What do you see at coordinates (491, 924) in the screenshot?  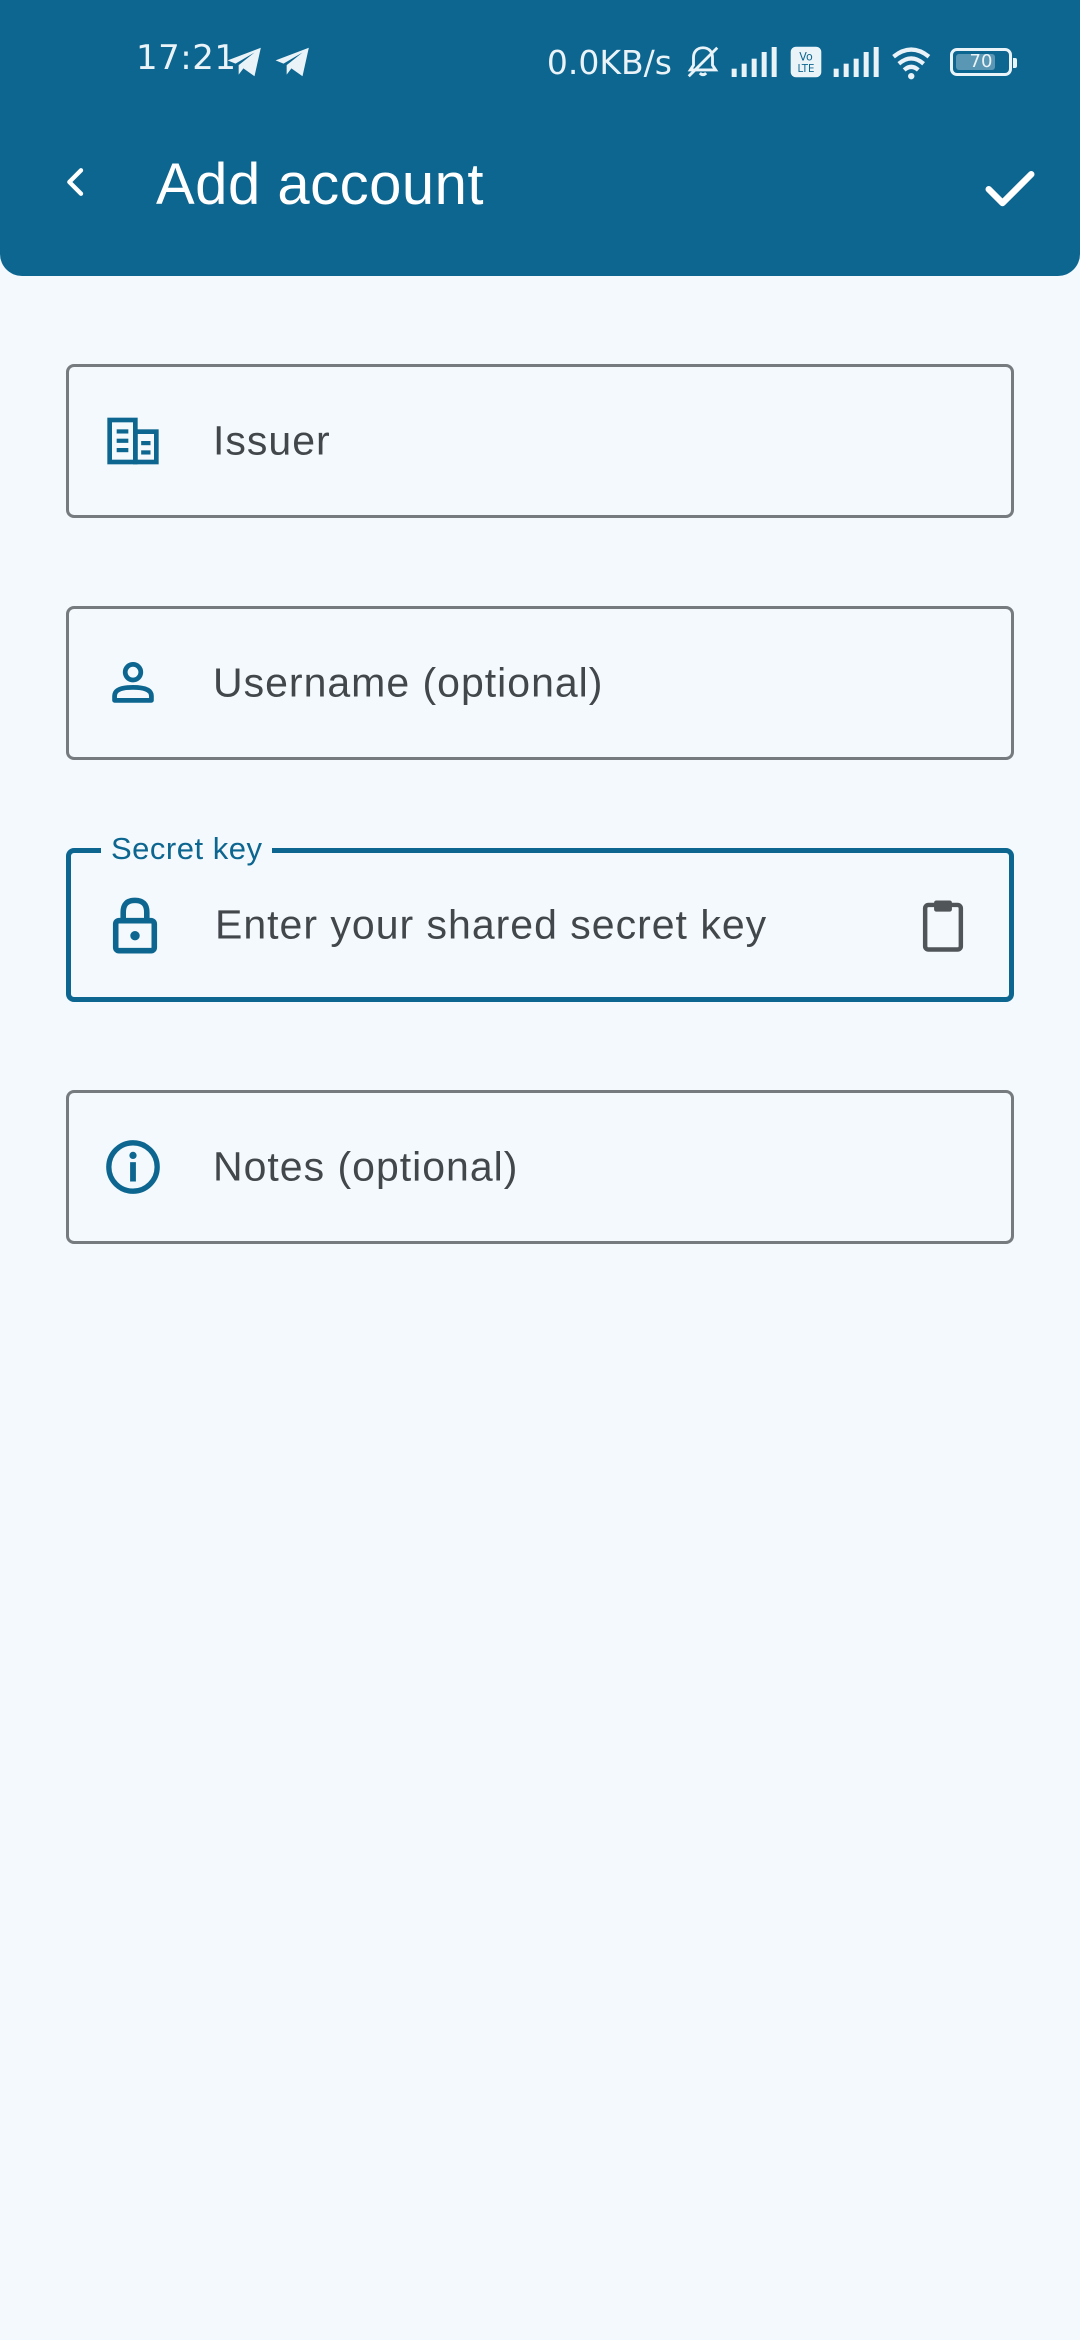 I see `secret-key-placeholder: Enter your shared secret key` at bounding box center [491, 924].